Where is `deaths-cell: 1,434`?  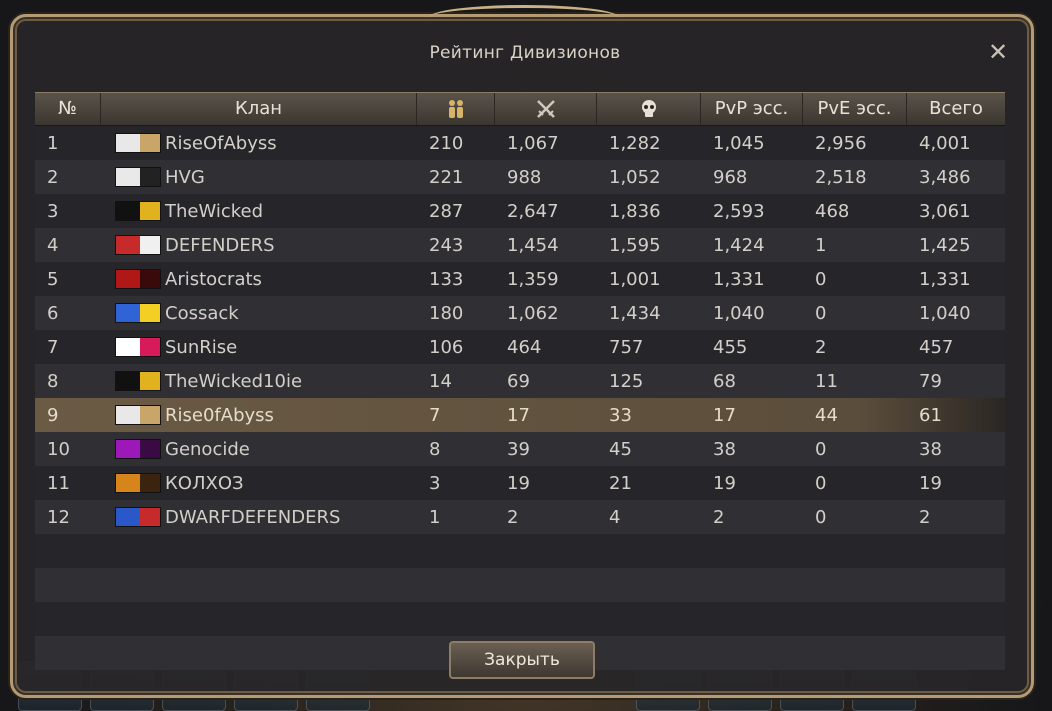 deaths-cell: 1,434 is located at coordinates (635, 313).